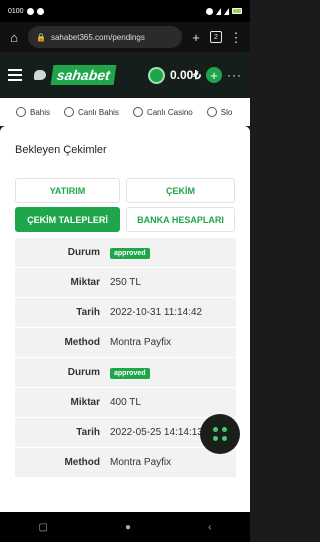 This screenshot has width=320, height=542. Describe the element at coordinates (196, 37) in the screenshot. I see `new-tab-icon: +` at that location.